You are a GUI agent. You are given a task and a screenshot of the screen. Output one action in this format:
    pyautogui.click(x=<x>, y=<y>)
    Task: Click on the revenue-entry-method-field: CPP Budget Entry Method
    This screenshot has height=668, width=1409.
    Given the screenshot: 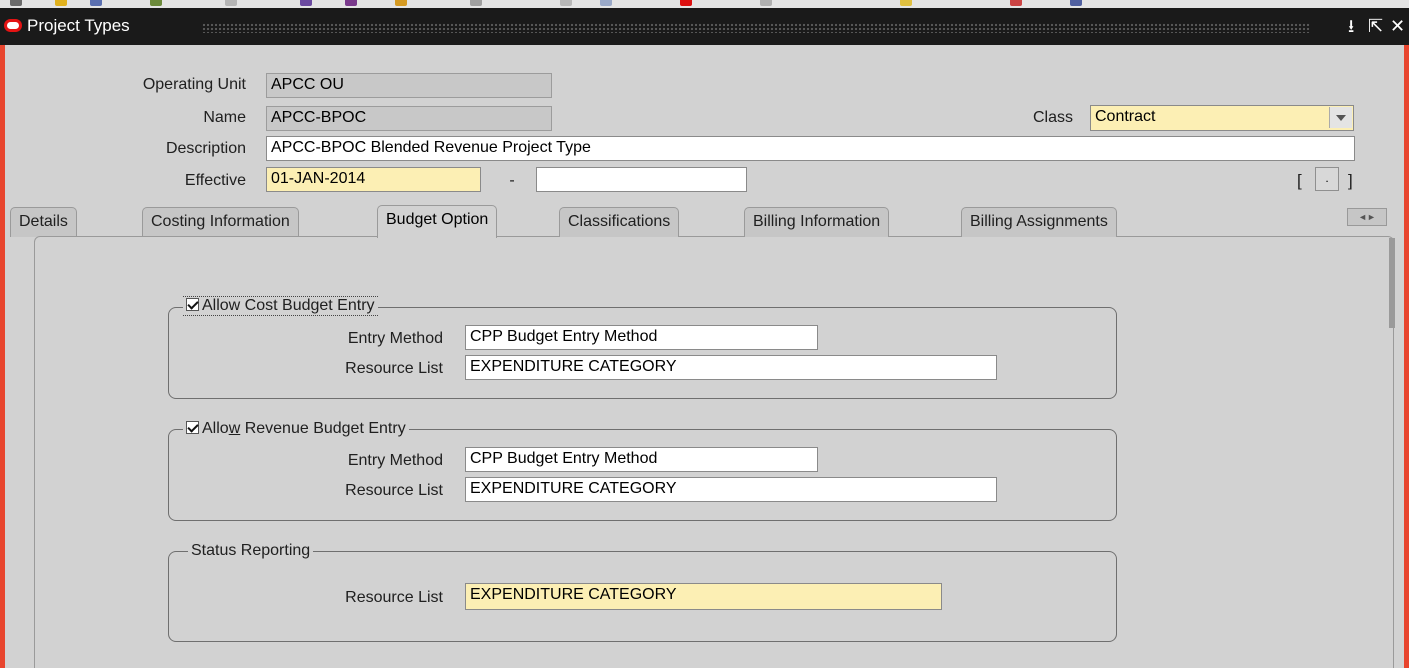 What is the action you would take?
    pyautogui.click(x=641, y=459)
    